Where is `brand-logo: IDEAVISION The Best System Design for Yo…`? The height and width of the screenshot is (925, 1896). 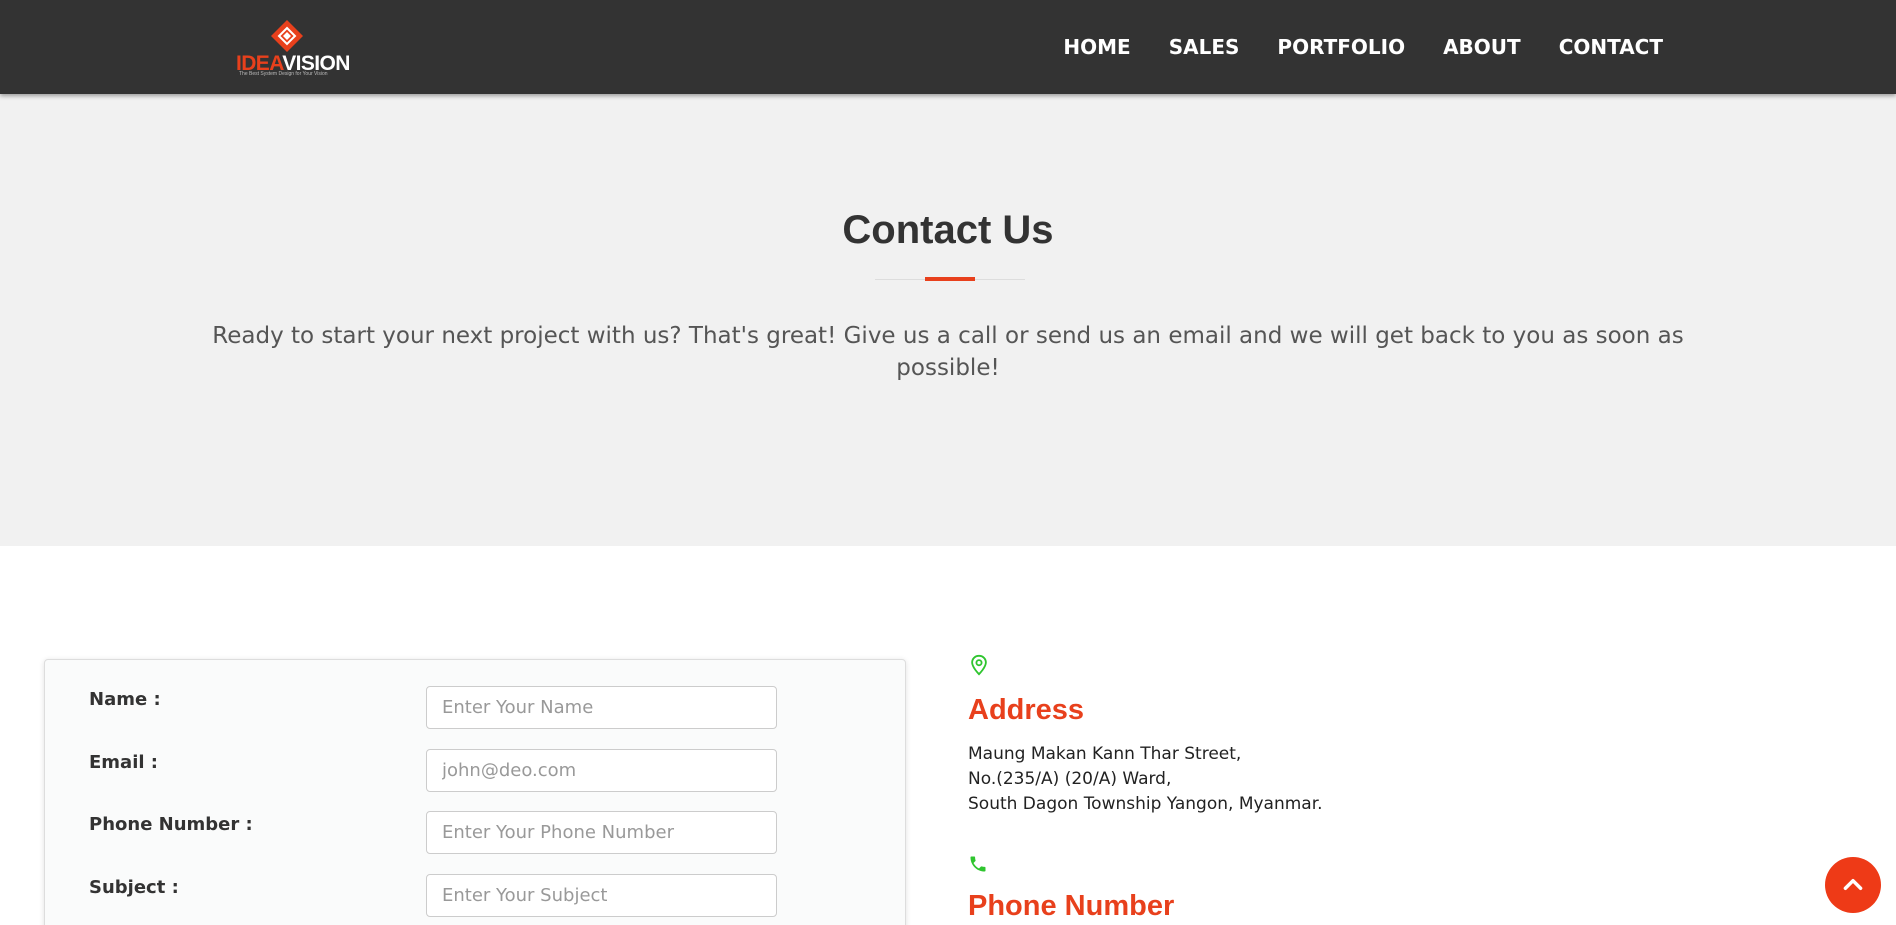 brand-logo: IDEAVISION The Best System Design for Yo… is located at coordinates (293, 48).